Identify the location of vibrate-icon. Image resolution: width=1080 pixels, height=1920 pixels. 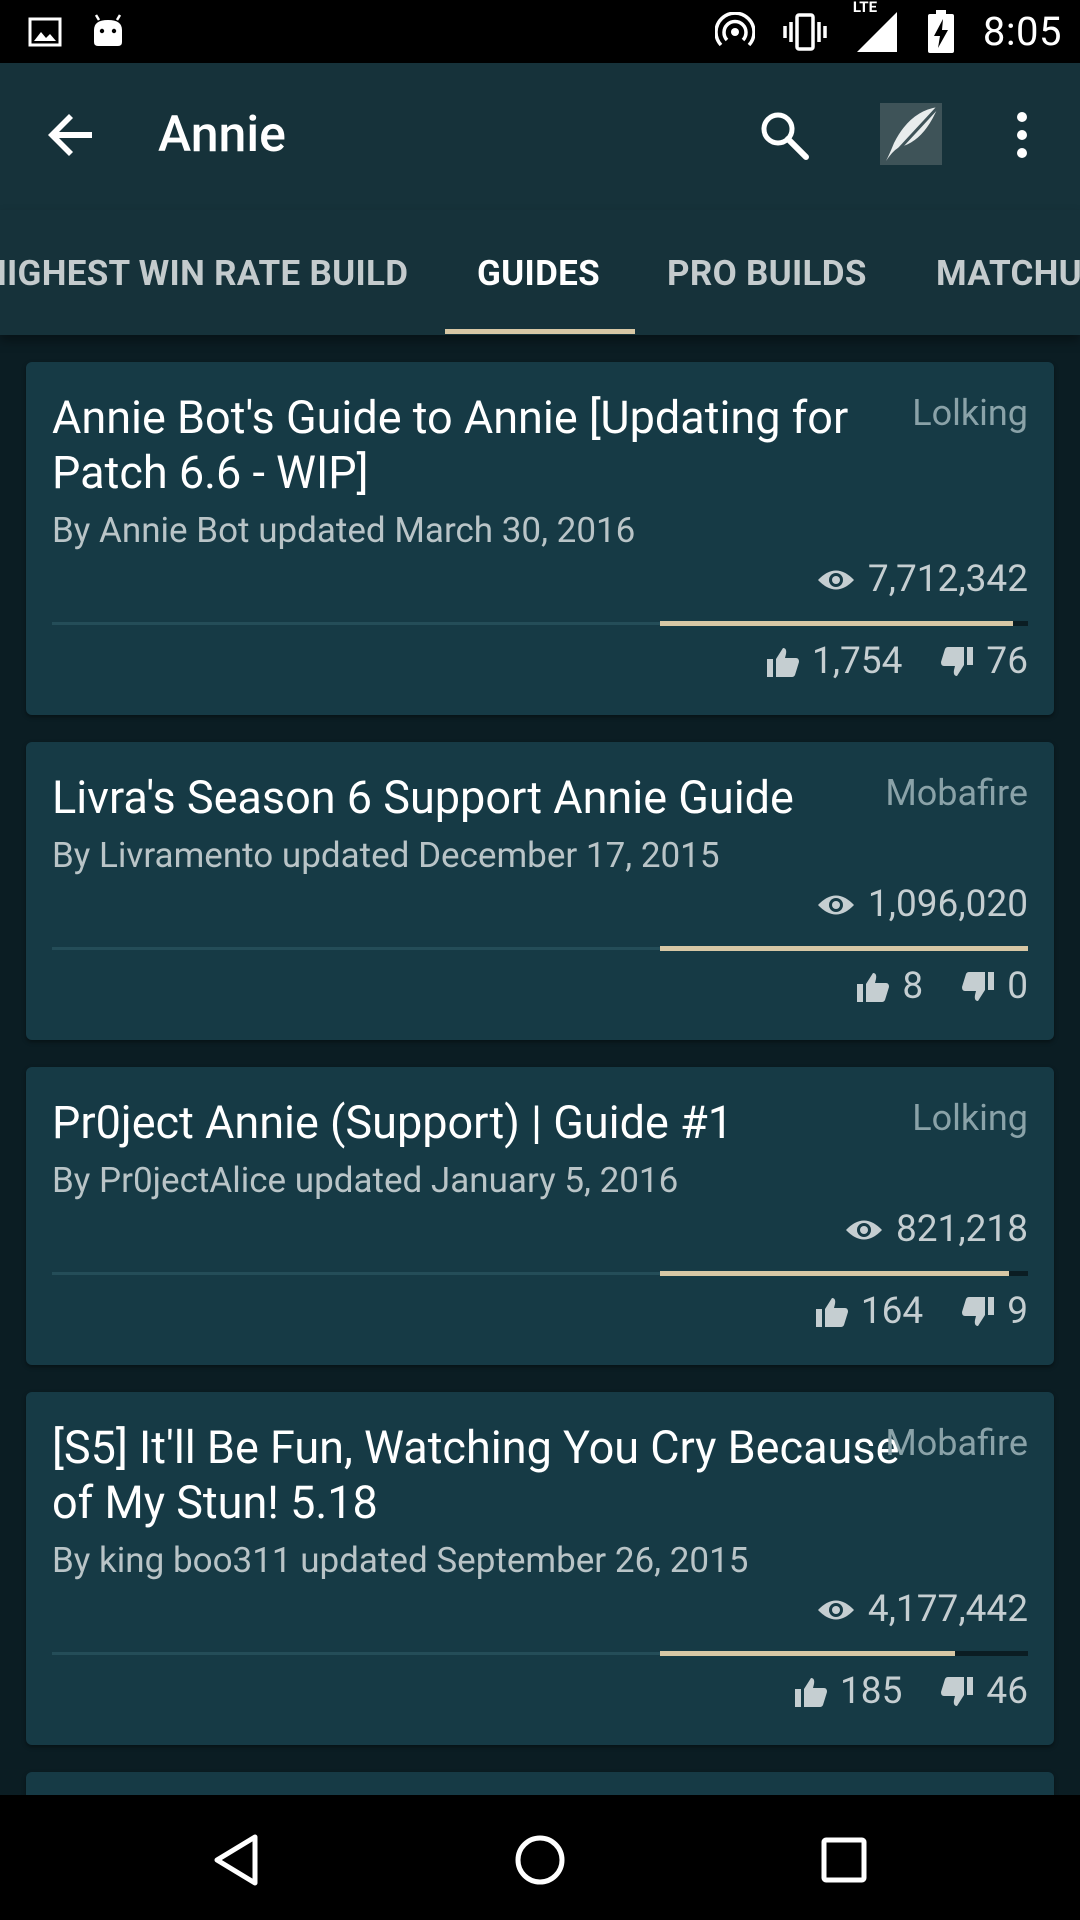
(805, 32).